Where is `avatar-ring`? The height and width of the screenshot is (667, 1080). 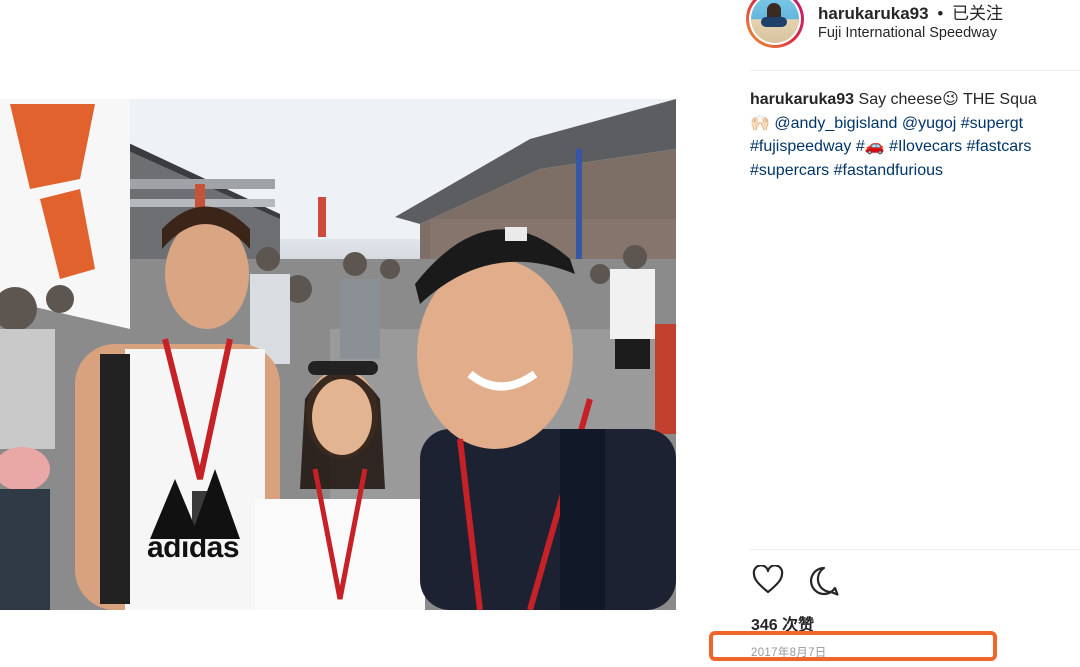
avatar-ring is located at coordinates (775, 22).